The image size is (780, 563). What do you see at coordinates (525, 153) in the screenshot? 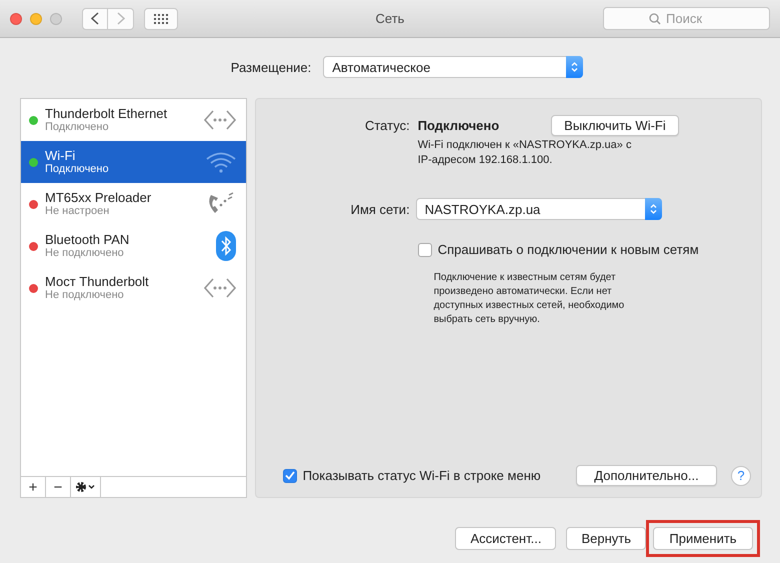
I see `status-note: Wi-Fi подключен к «NASTROYKA.zp.ua» с IP-адресом 192.168.1.100.` at bounding box center [525, 153].